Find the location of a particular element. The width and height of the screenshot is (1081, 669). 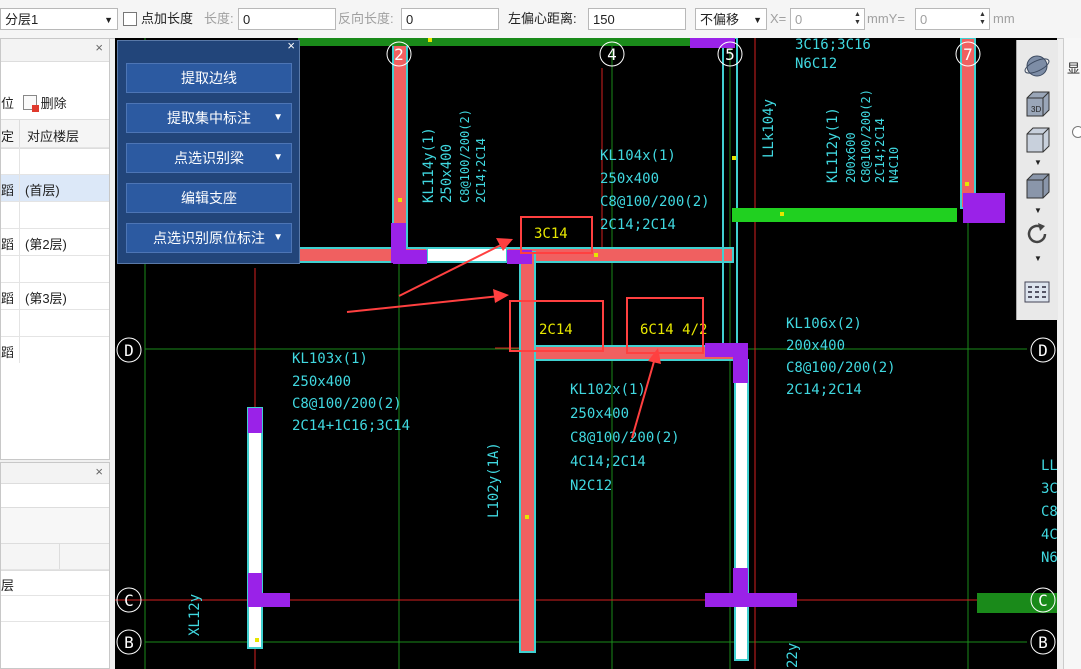

panel-header: × is located at coordinates (55, 473).